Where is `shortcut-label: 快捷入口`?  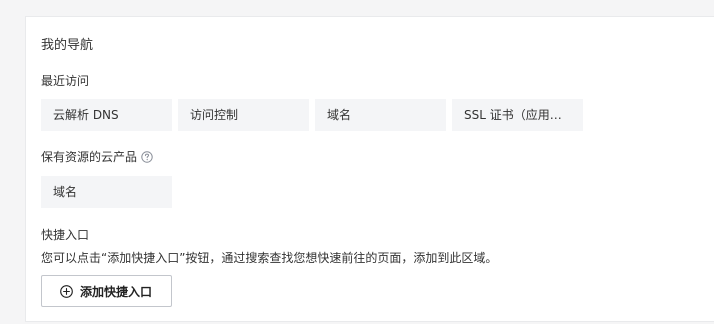
shortcut-label: 快捷入口 is located at coordinates (65, 235).